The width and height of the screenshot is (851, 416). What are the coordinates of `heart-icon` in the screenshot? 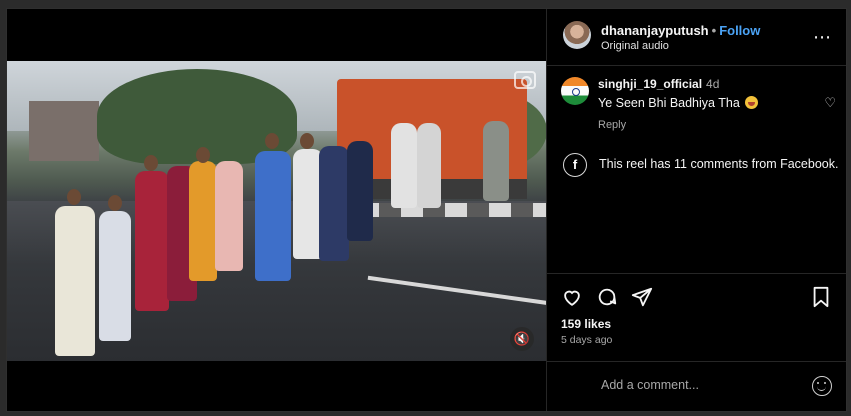 It's located at (572, 297).